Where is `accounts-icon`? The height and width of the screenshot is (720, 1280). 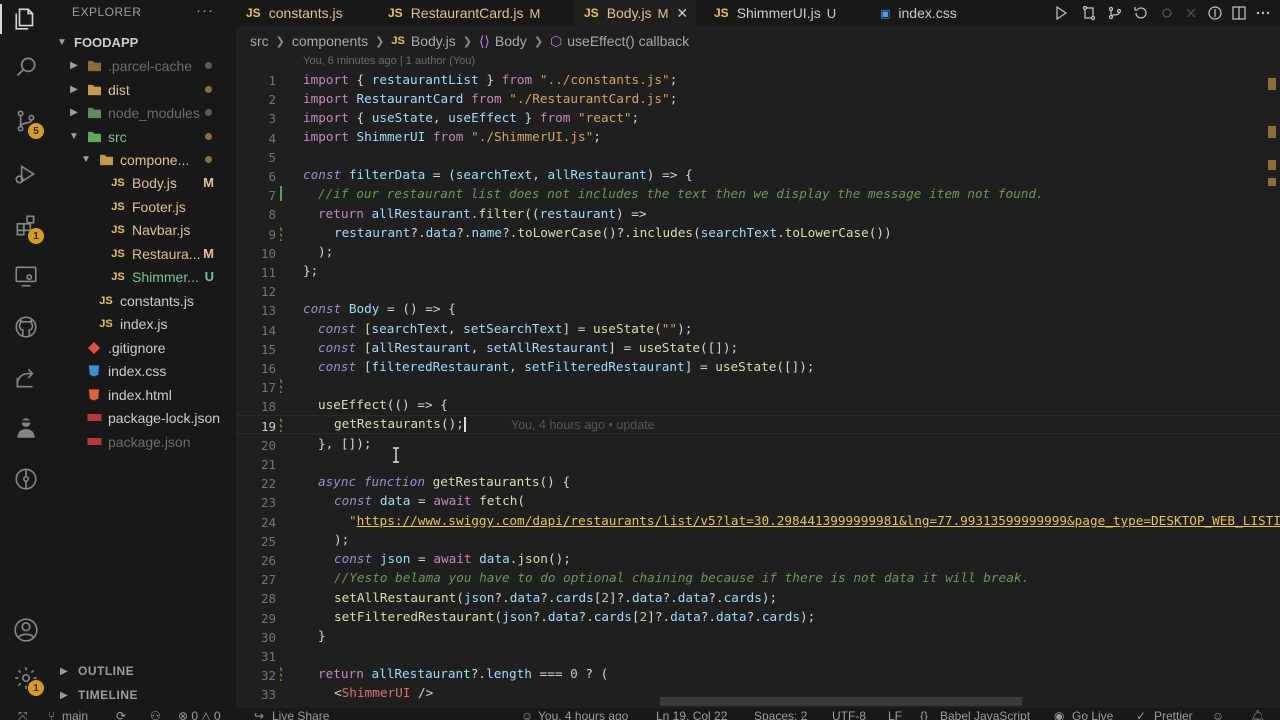 accounts-icon is located at coordinates (26, 630).